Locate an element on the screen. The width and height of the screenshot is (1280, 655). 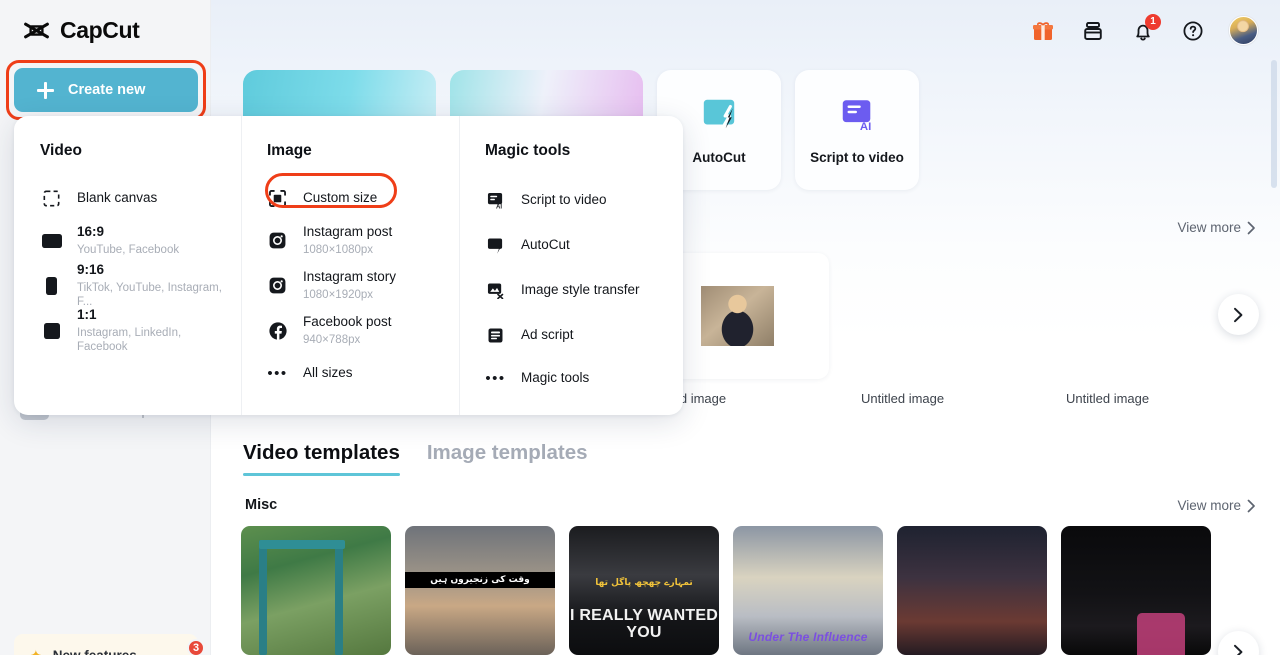
create-new-button: Create new is located at coordinates (106, 90).